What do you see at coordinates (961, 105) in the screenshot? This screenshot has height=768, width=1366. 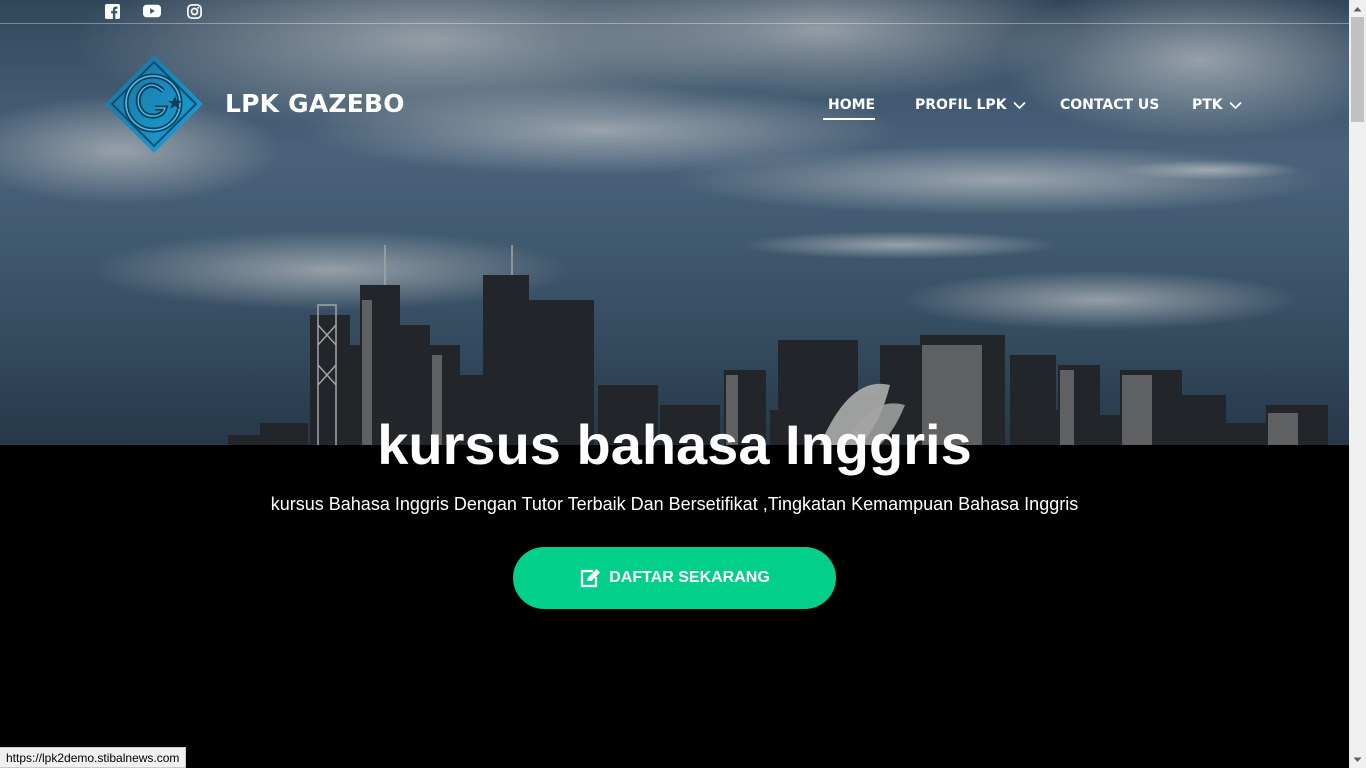 I see `nav-label: PROFIL LPK` at bounding box center [961, 105].